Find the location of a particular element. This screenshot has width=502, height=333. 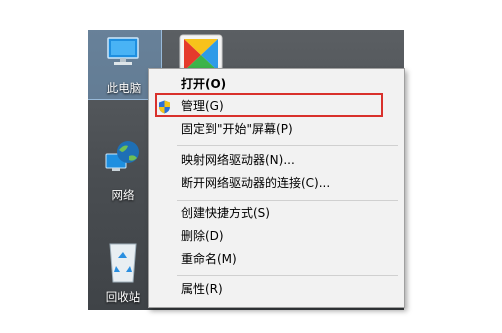

menu-item-open: 打开(O) is located at coordinates (276, 84).